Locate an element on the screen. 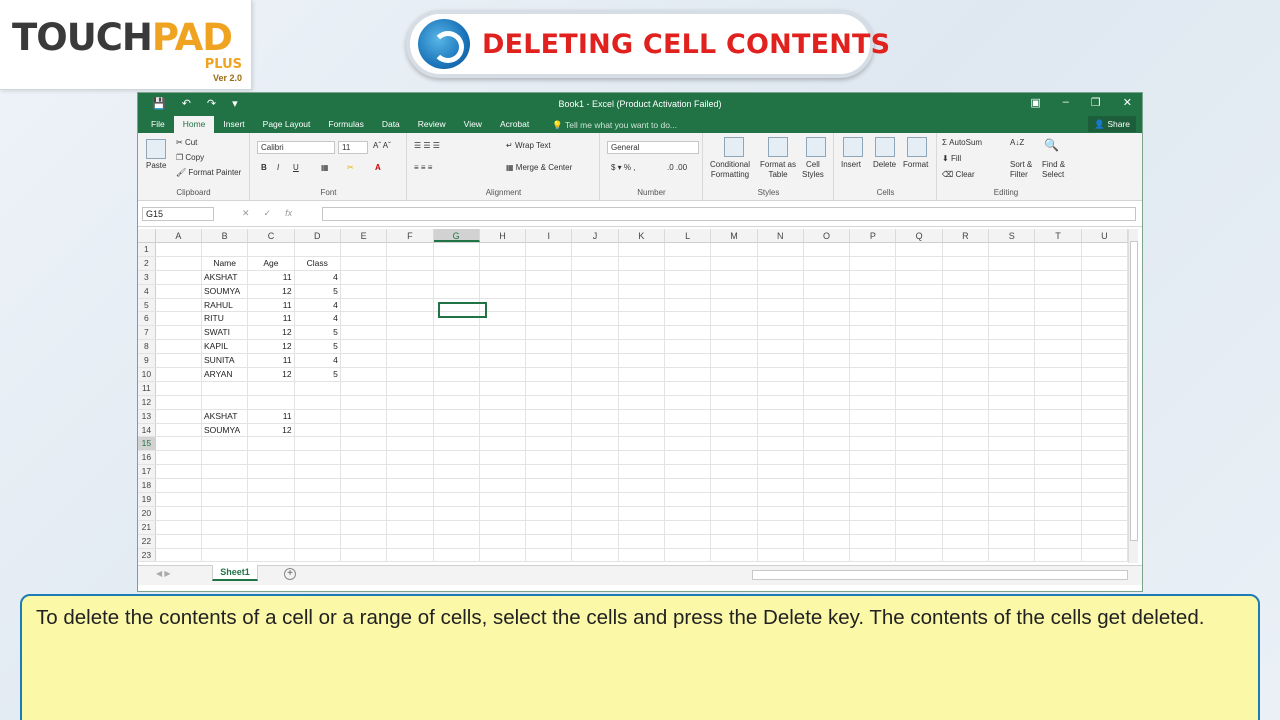  cell: 12 is located at coordinates (271, 430).